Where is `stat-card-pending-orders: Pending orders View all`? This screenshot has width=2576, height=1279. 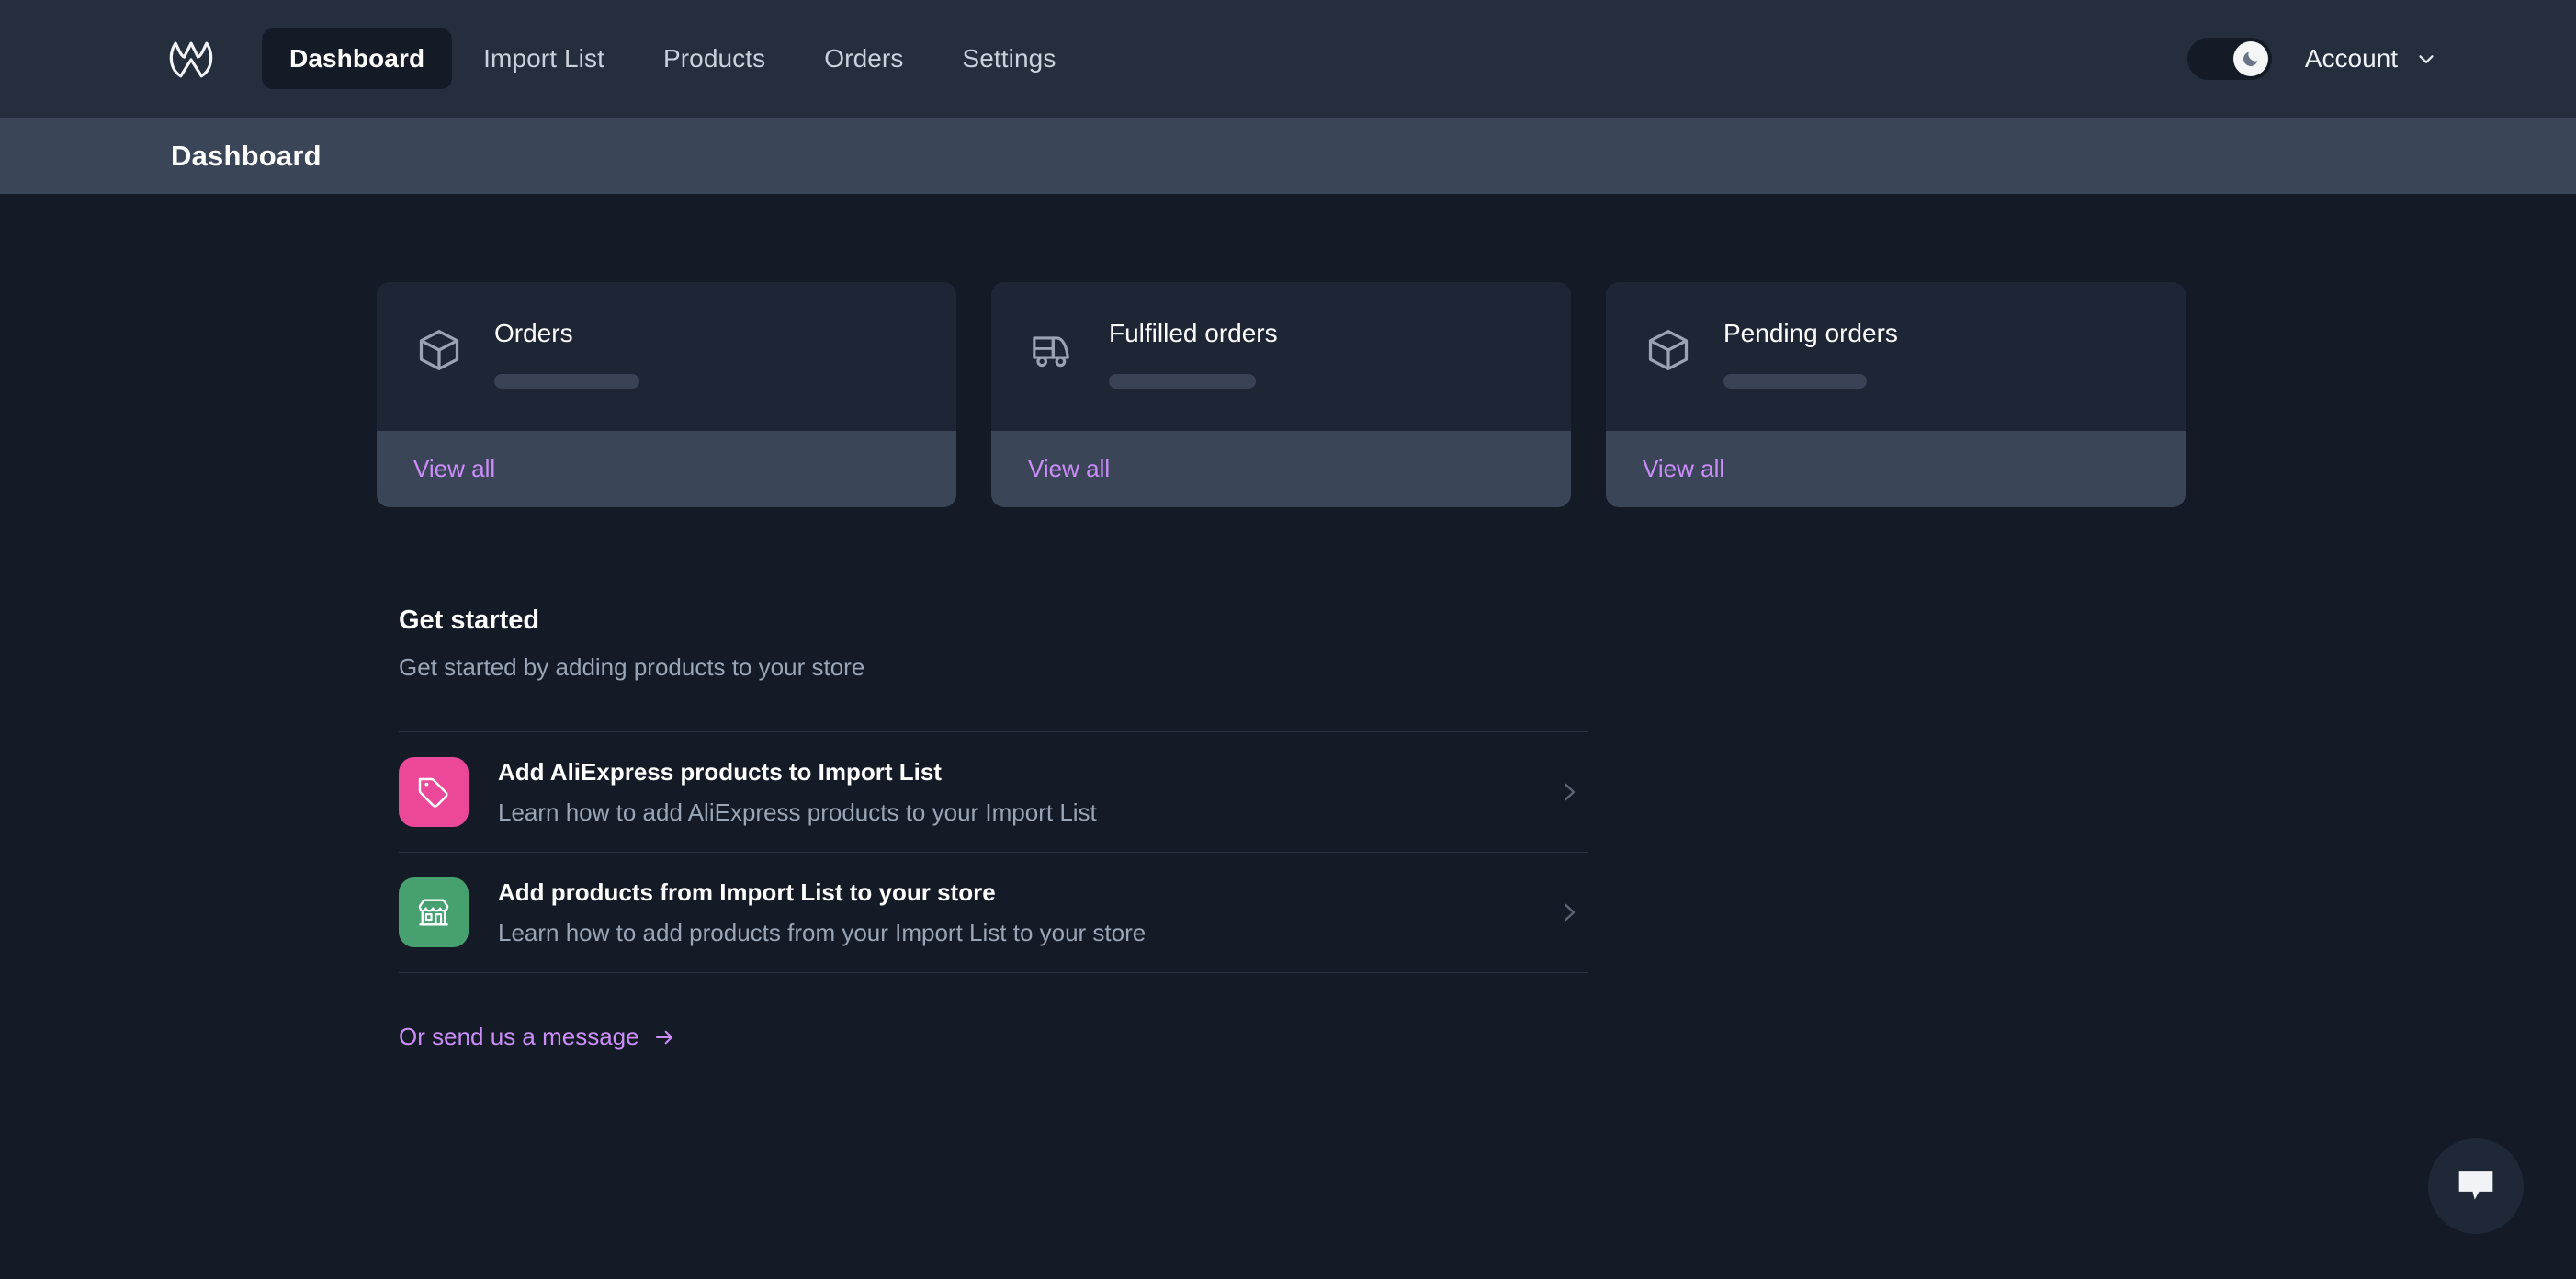
stat-card-pending-orders: Pending orders View all is located at coordinates (1896, 394).